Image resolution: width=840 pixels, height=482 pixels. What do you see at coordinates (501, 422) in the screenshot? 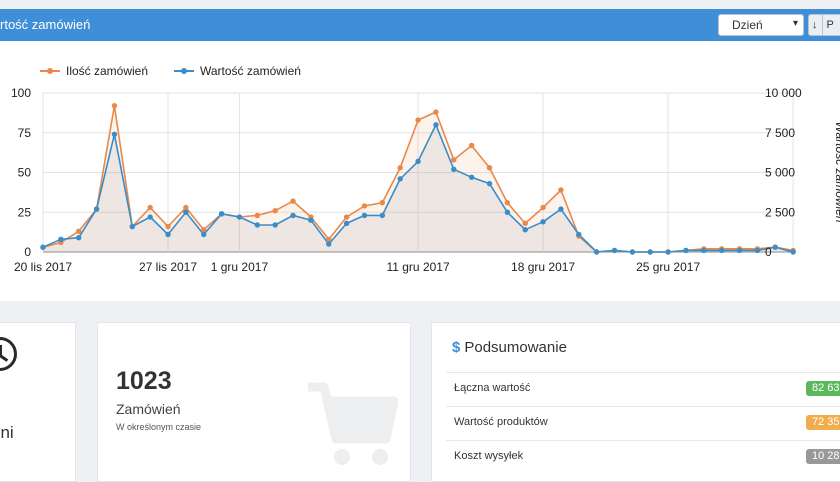
I see `summary-row-label: Wartość produktów` at bounding box center [501, 422].